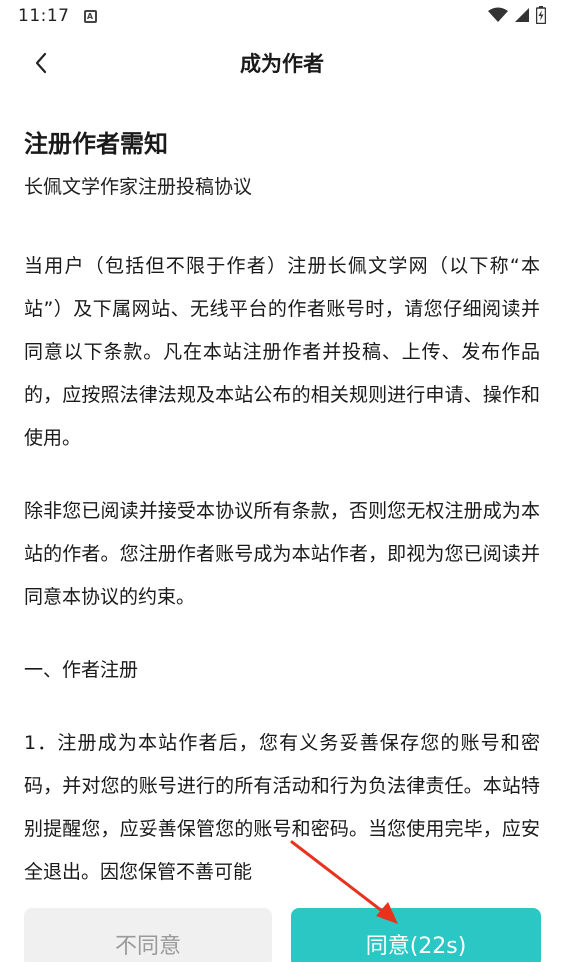 The width and height of the screenshot is (564, 962). Describe the element at coordinates (541, 15) in the screenshot. I see `battery-icon` at that location.